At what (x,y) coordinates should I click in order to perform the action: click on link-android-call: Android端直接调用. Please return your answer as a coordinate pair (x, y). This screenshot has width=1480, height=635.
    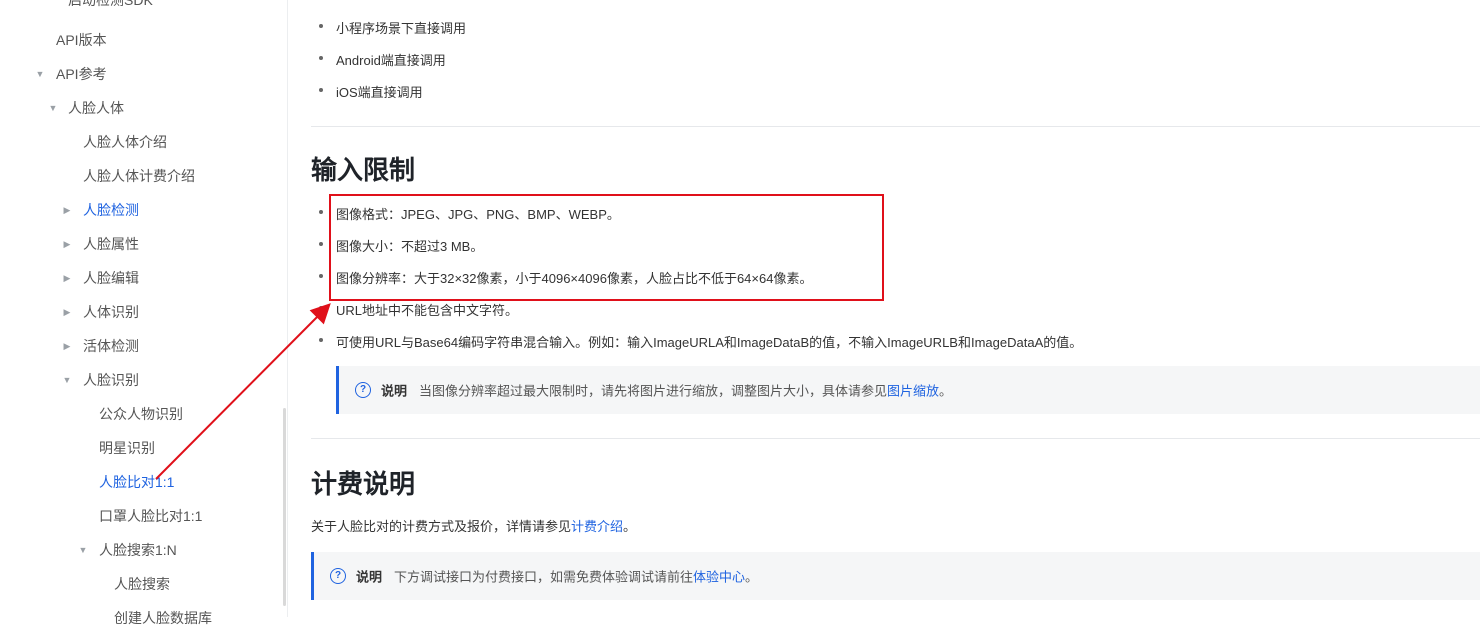
    Looking at the image, I should click on (391, 59).